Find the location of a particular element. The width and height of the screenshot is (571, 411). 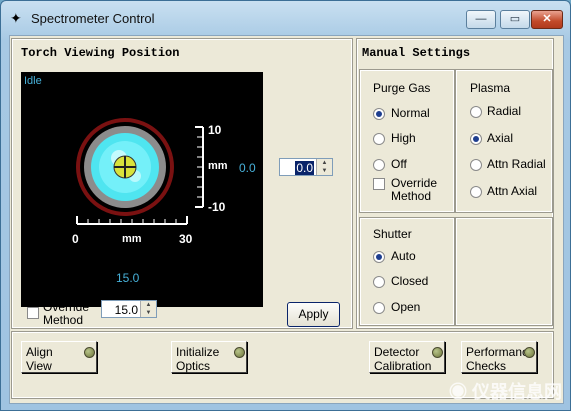

detector-calibration-status-icon is located at coordinates (437, 352).